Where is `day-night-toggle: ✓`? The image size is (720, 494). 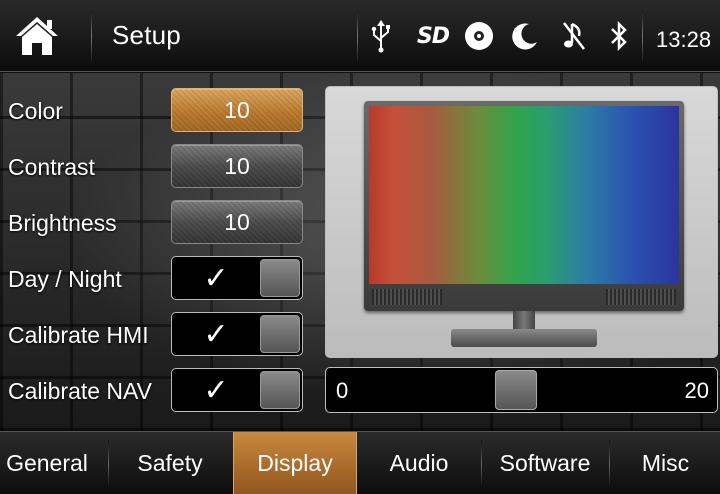
day-night-toggle: ✓ is located at coordinates (237, 278).